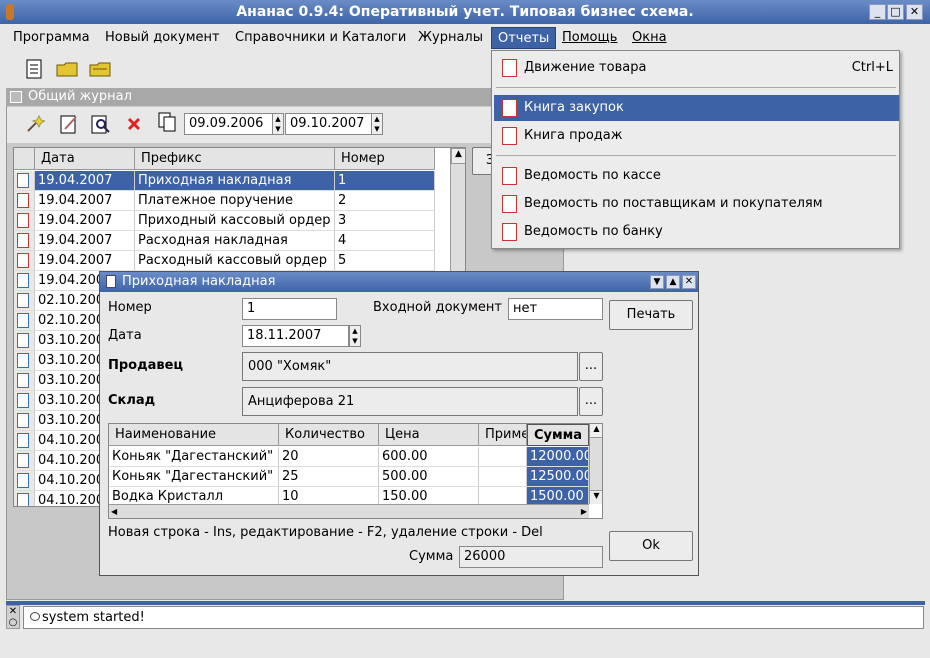  I want to click on cell-prefix: Платежное поручение, so click(235, 201).